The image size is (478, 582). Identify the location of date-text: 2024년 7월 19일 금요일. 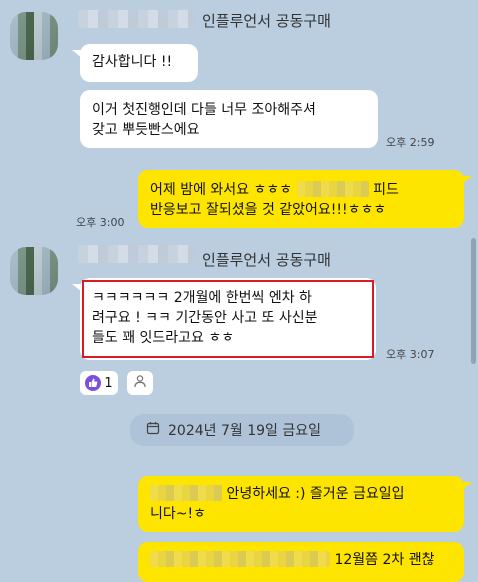
(244, 431).